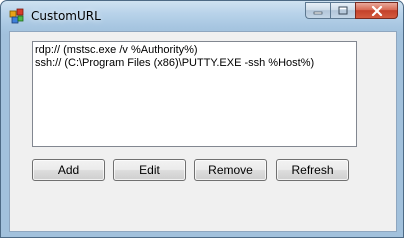  Describe the element at coordinates (202, 16) in the screenshot. I see `title-bar: CustomURL` at that location.